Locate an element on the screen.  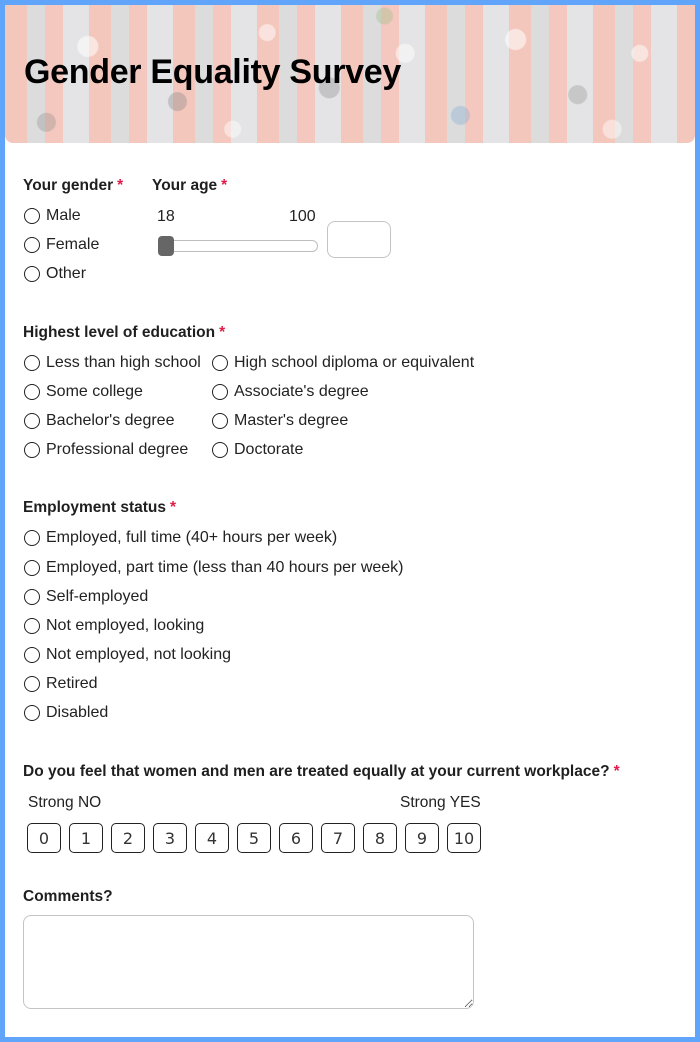
age-min-label: 18 is located at coordinates (166, 216).